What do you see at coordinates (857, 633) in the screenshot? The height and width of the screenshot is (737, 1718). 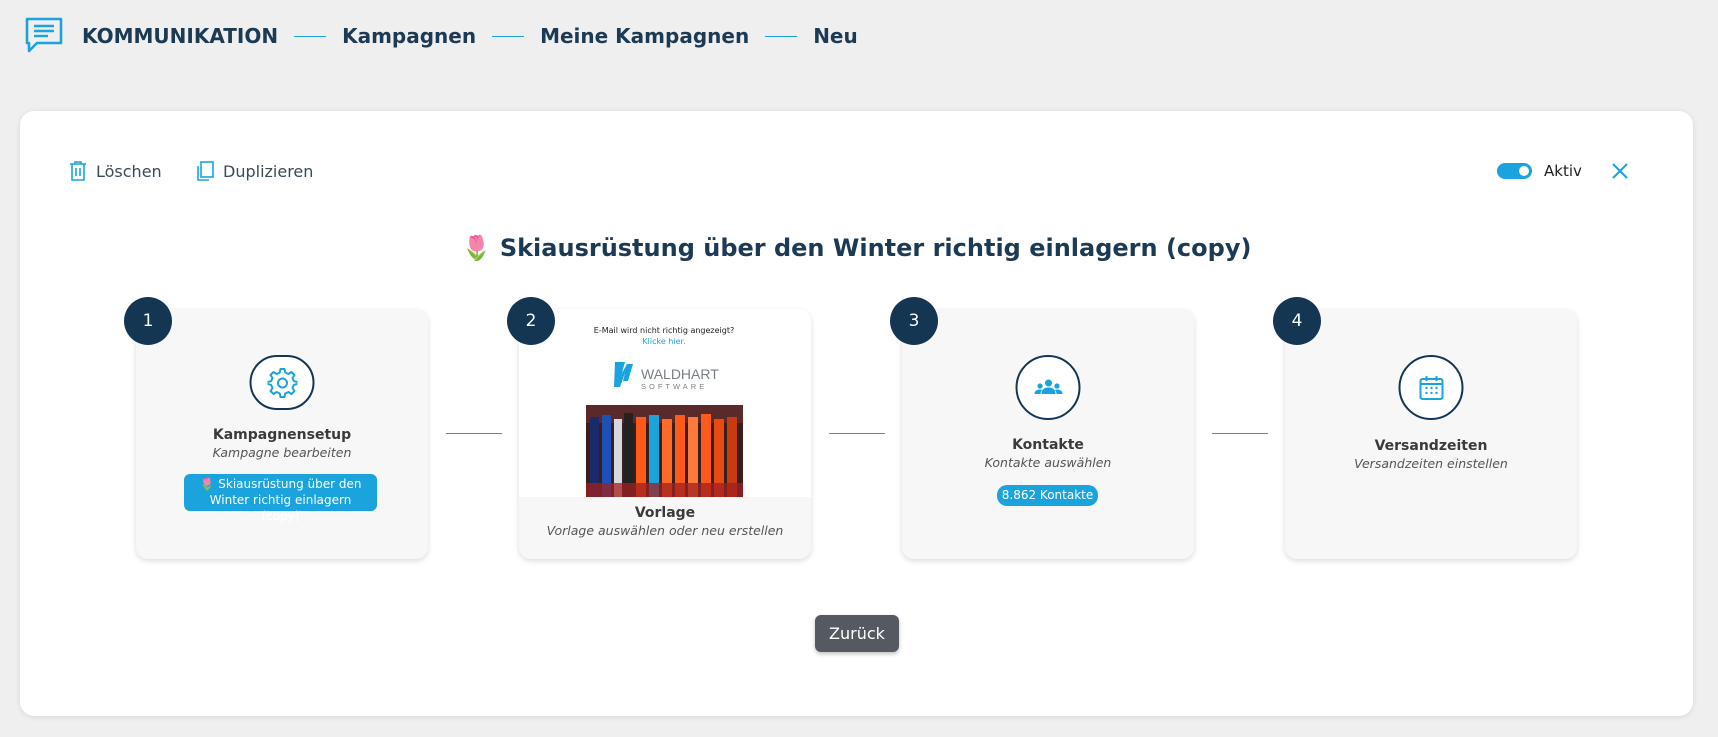 I see `back-button: Zurück` at bounding box center [857, 633].